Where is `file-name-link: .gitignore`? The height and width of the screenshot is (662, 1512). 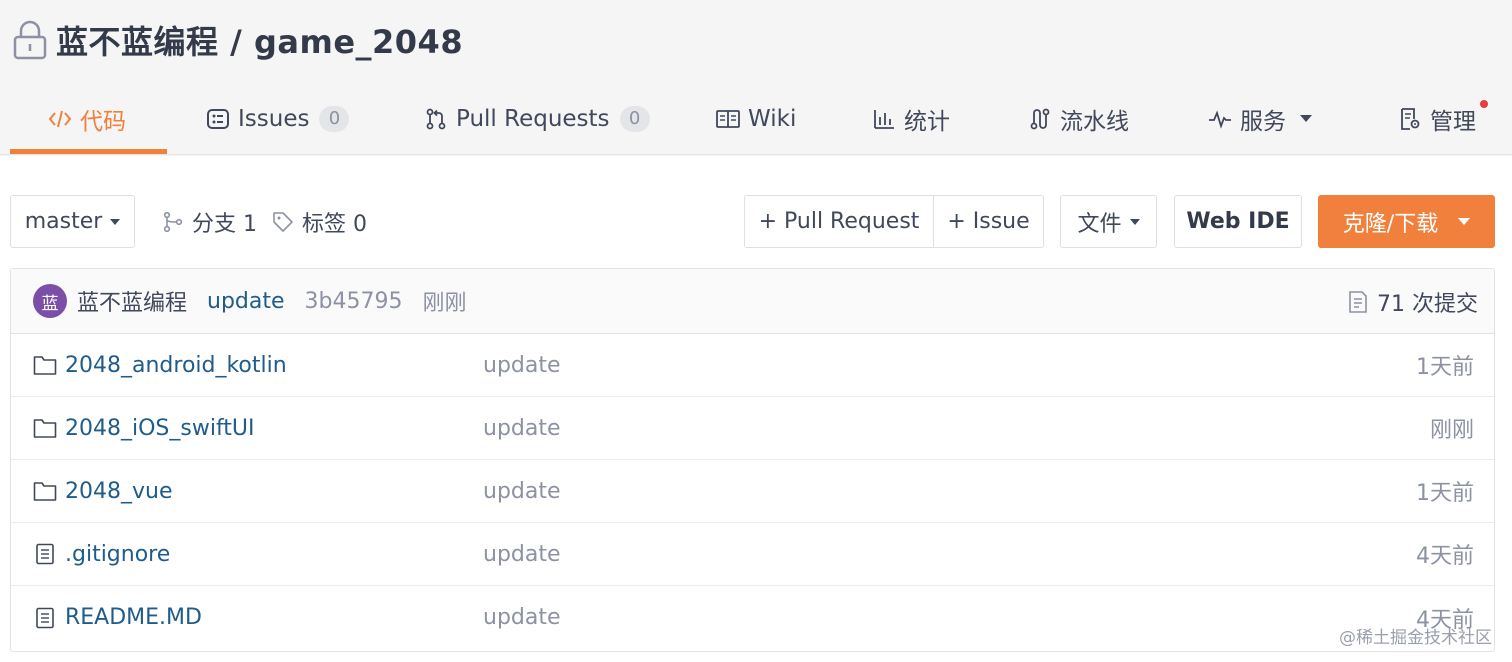
file-name-link: .gitignore is located at coordinates (117, 554).